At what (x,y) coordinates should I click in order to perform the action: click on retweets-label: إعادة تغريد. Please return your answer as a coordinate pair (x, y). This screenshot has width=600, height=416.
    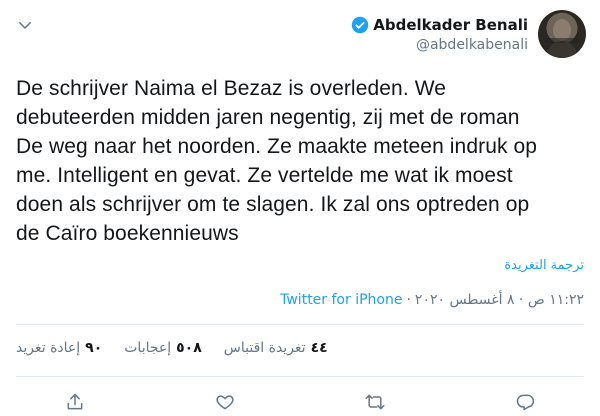
    Looking at the image, I should click on (48, 348).